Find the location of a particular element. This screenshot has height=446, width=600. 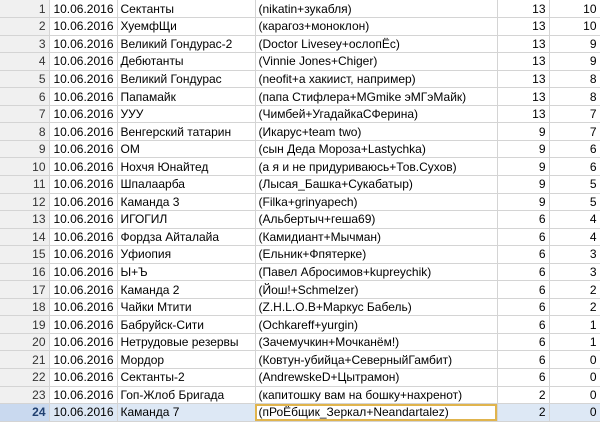

row-header: 1 is located at coordinates (25, 9).